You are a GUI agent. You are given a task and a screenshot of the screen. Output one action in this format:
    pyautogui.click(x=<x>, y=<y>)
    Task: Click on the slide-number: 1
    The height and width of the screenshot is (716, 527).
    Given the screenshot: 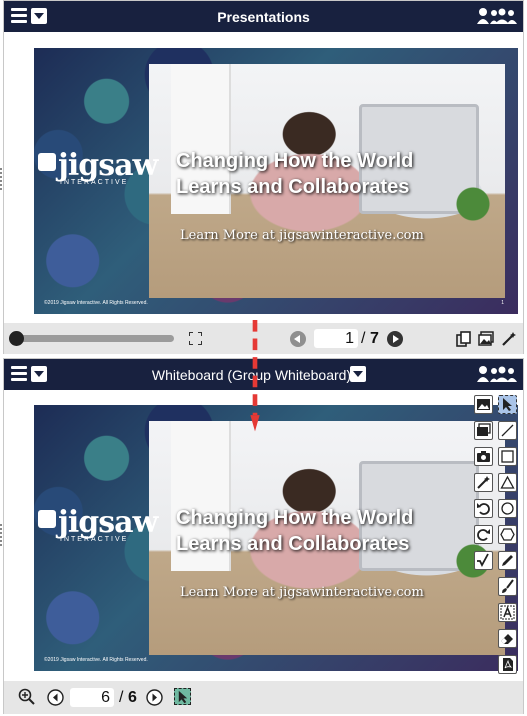 What is the action you would take?
    pyautogui.click(x=502, y=303)
    